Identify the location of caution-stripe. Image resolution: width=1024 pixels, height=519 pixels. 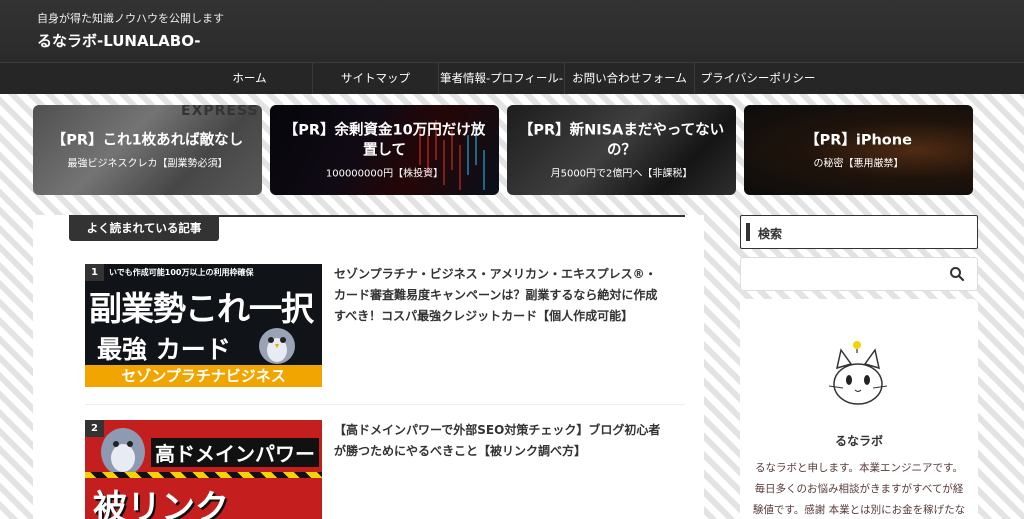
(203, 475).